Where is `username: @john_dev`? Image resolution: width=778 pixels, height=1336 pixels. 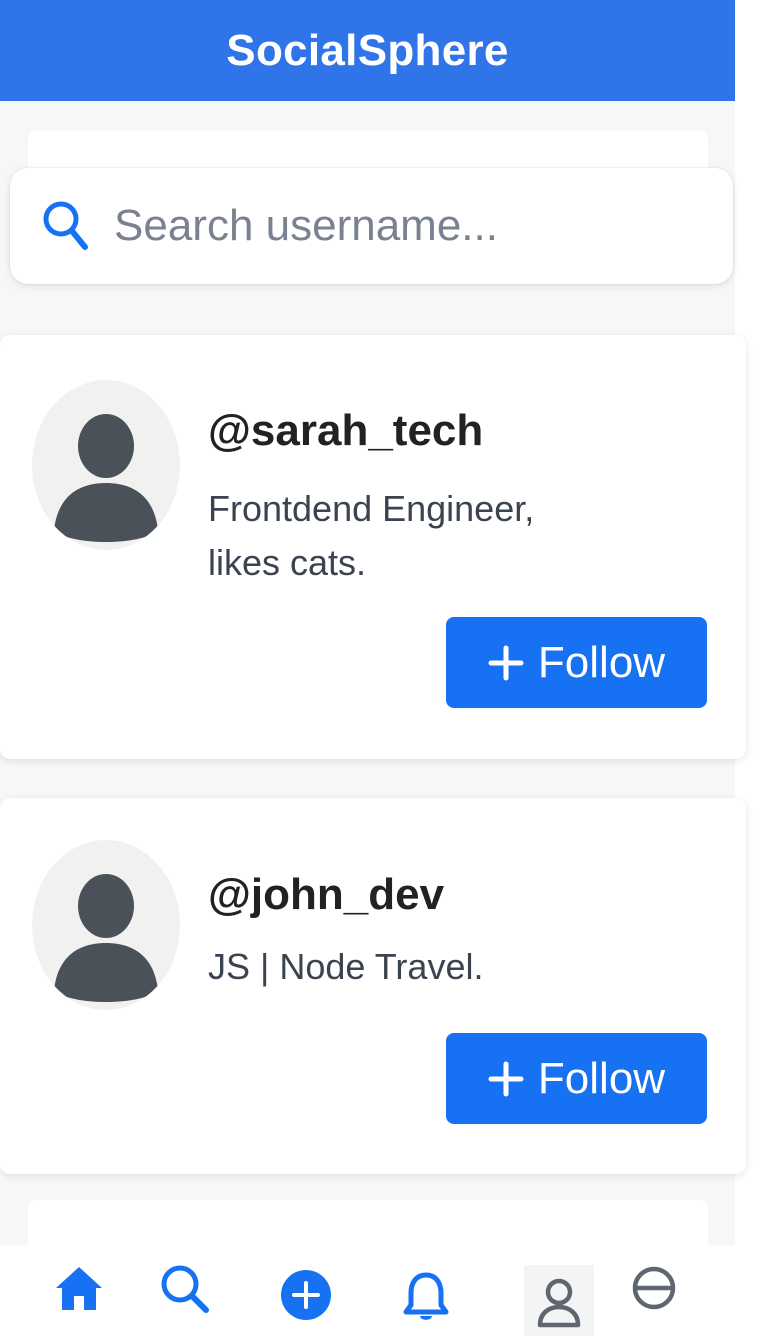
username: @john_dev is located at coordinates (326, 895).